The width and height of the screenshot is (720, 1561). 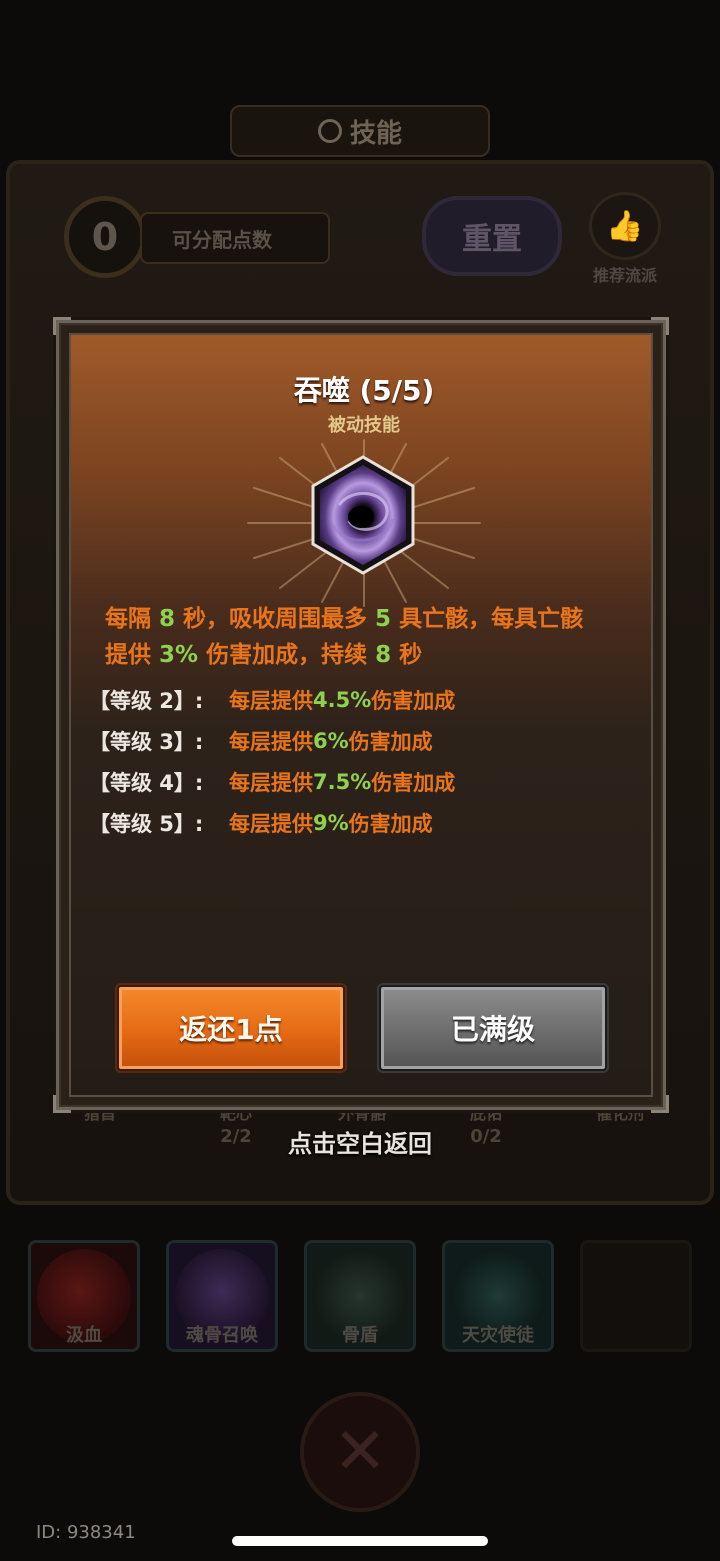 I want to click on skill-title: 吞噬 (5/5), so click(x=364, y=390).